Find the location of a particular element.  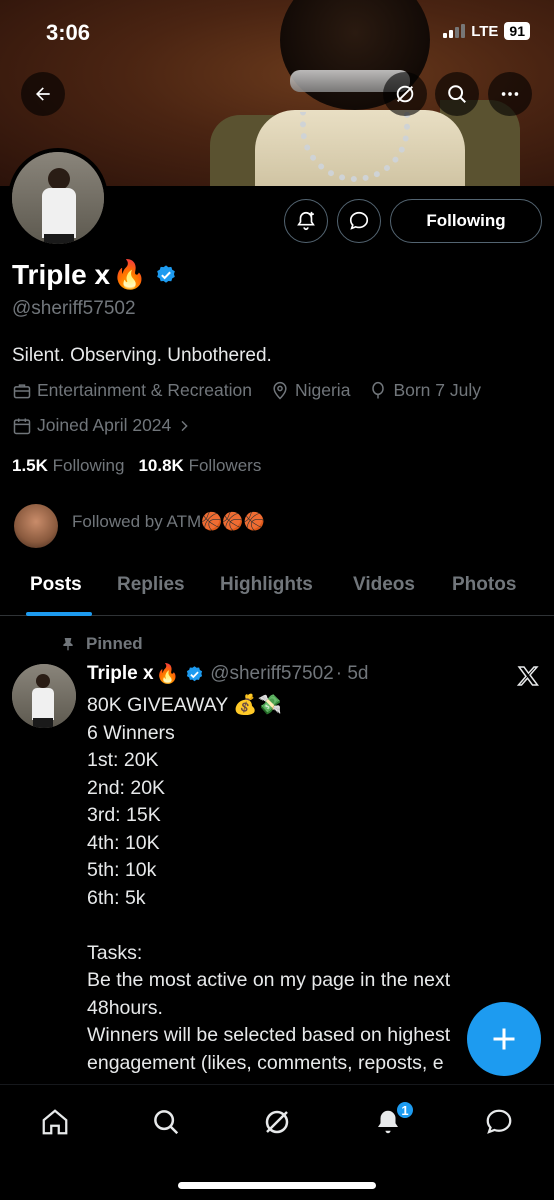

signal-icon is located at coordinates (454, 31).